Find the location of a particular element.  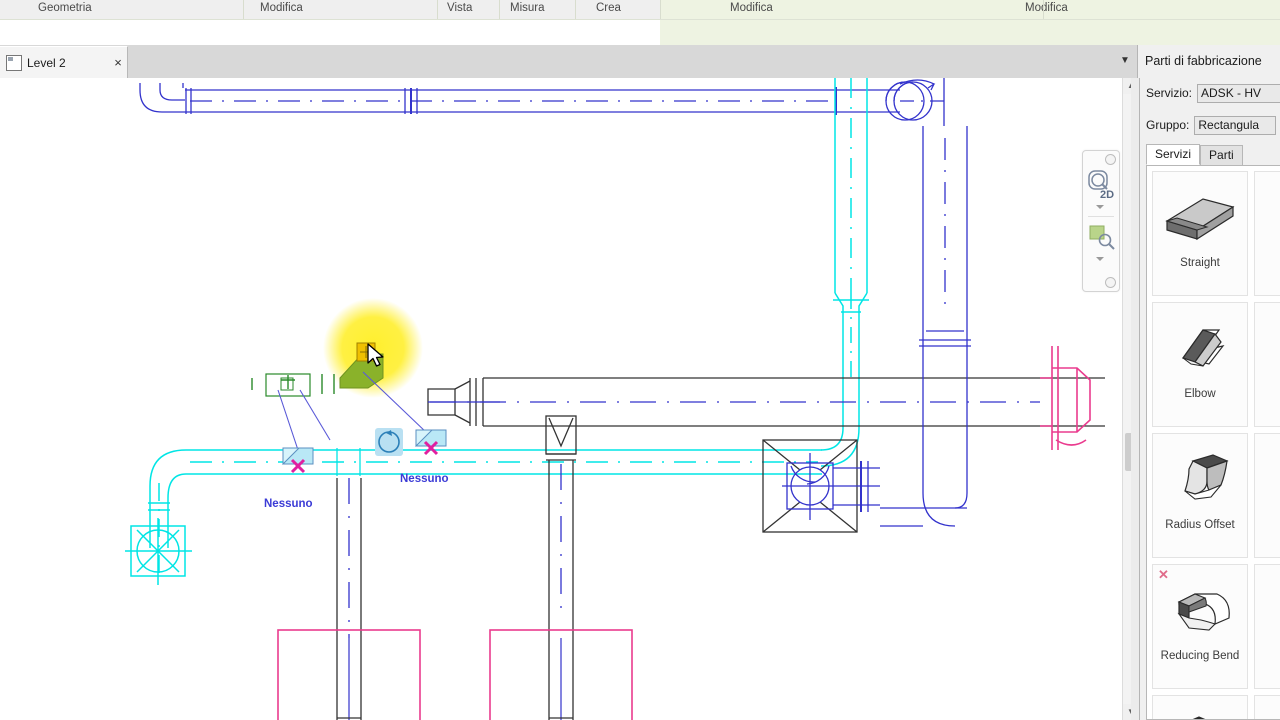

view-sheet-icon is located at coordinates (14, 62).